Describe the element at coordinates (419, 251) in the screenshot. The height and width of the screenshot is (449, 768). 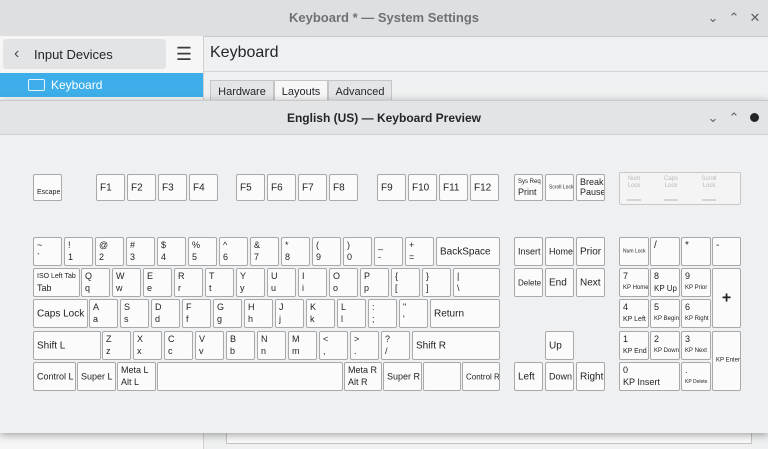
I see `key-equal: + =` at that location.